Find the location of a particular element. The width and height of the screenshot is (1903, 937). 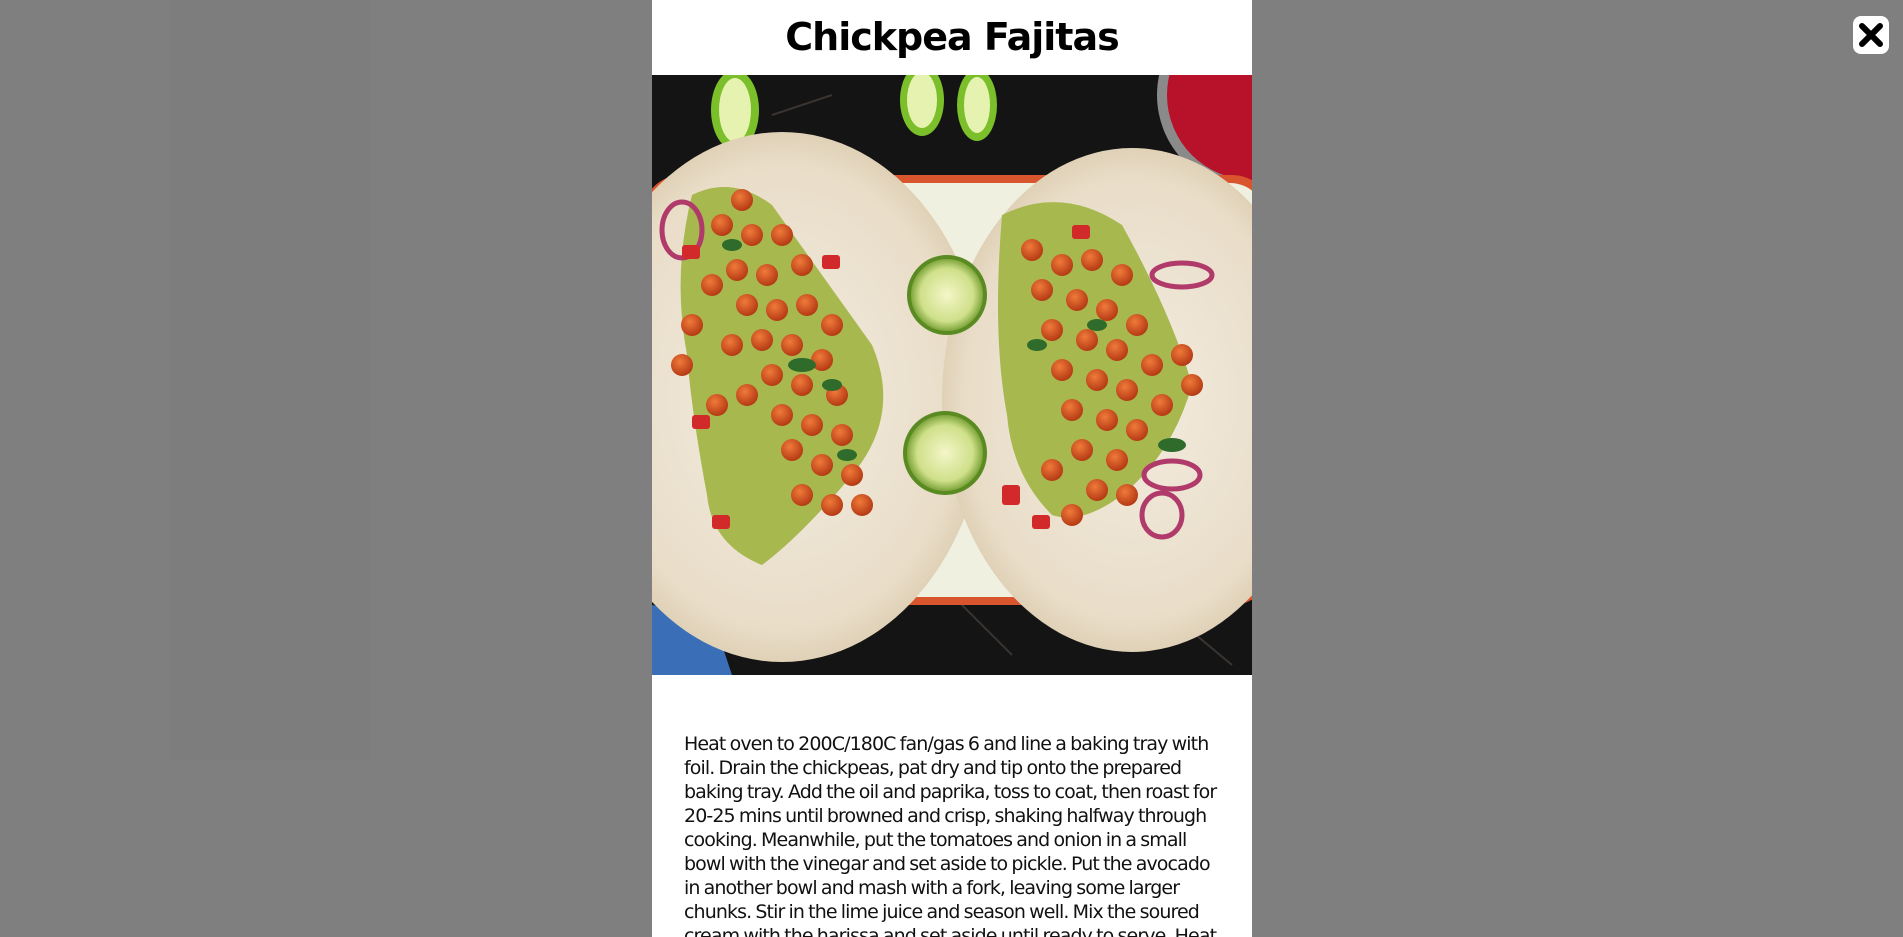

close-button is located at coordinates (1871, 35).